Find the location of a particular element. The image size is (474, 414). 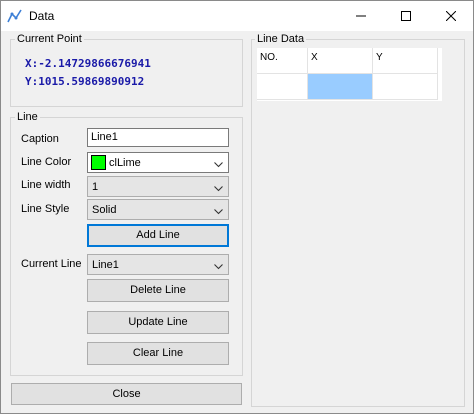

line-style-select: Solid is located at coordinates (158, 209).